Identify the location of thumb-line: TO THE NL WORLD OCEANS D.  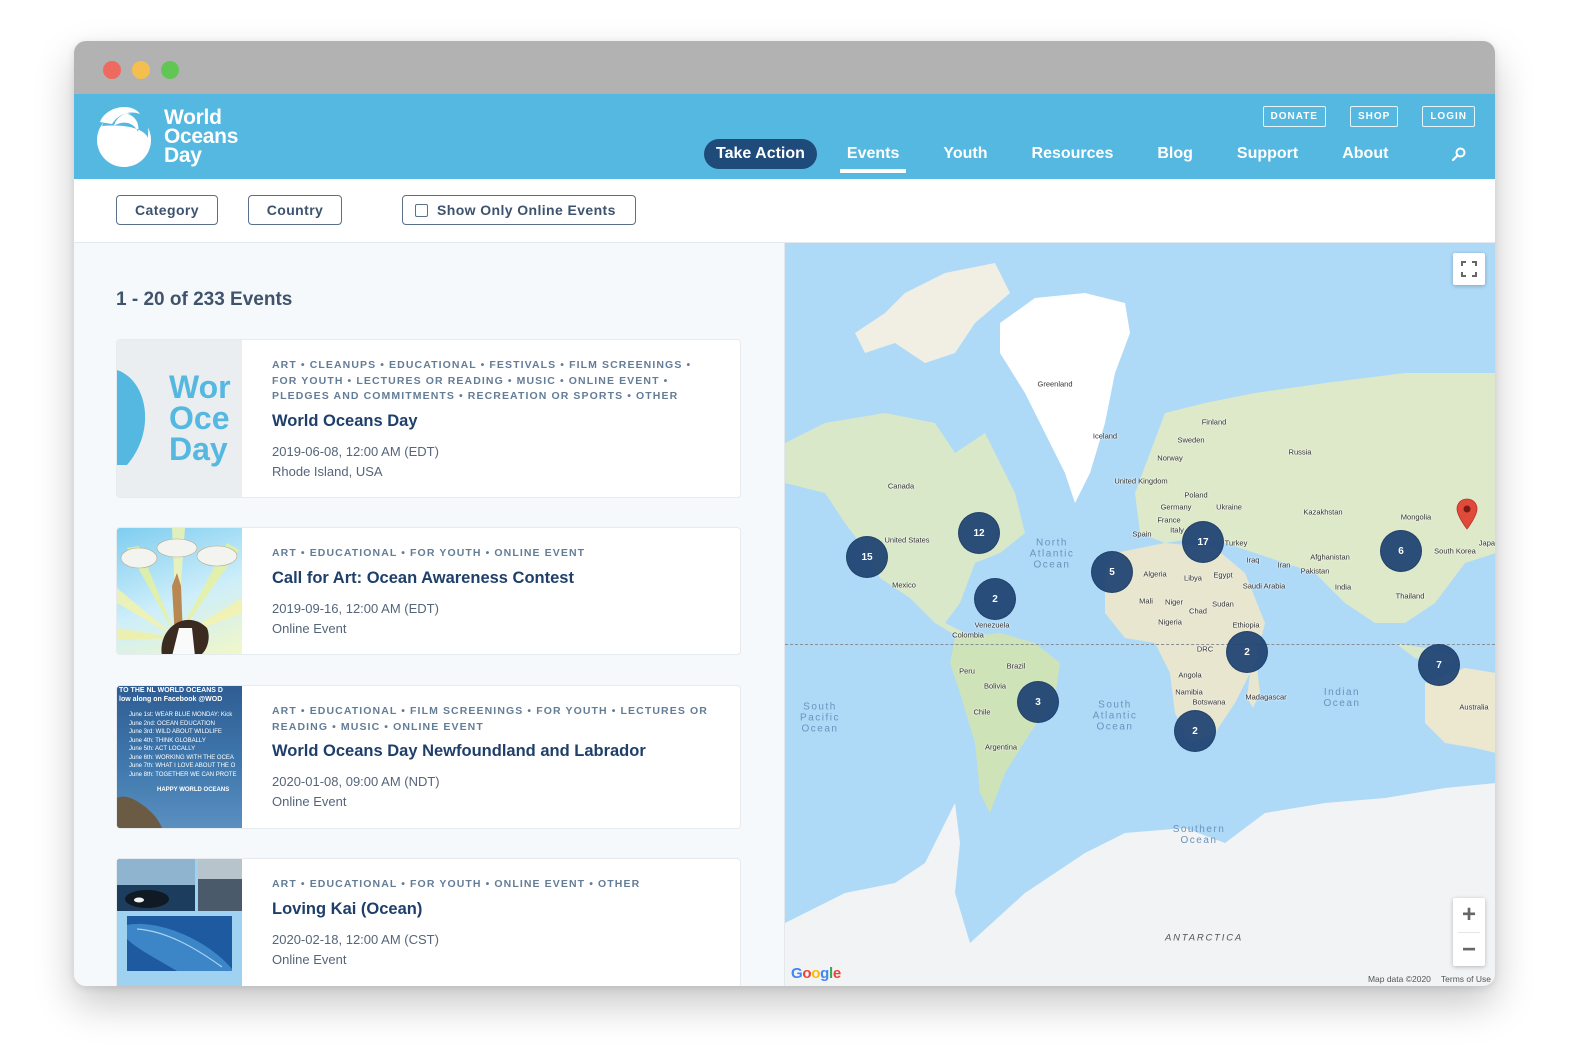
(171, 690).